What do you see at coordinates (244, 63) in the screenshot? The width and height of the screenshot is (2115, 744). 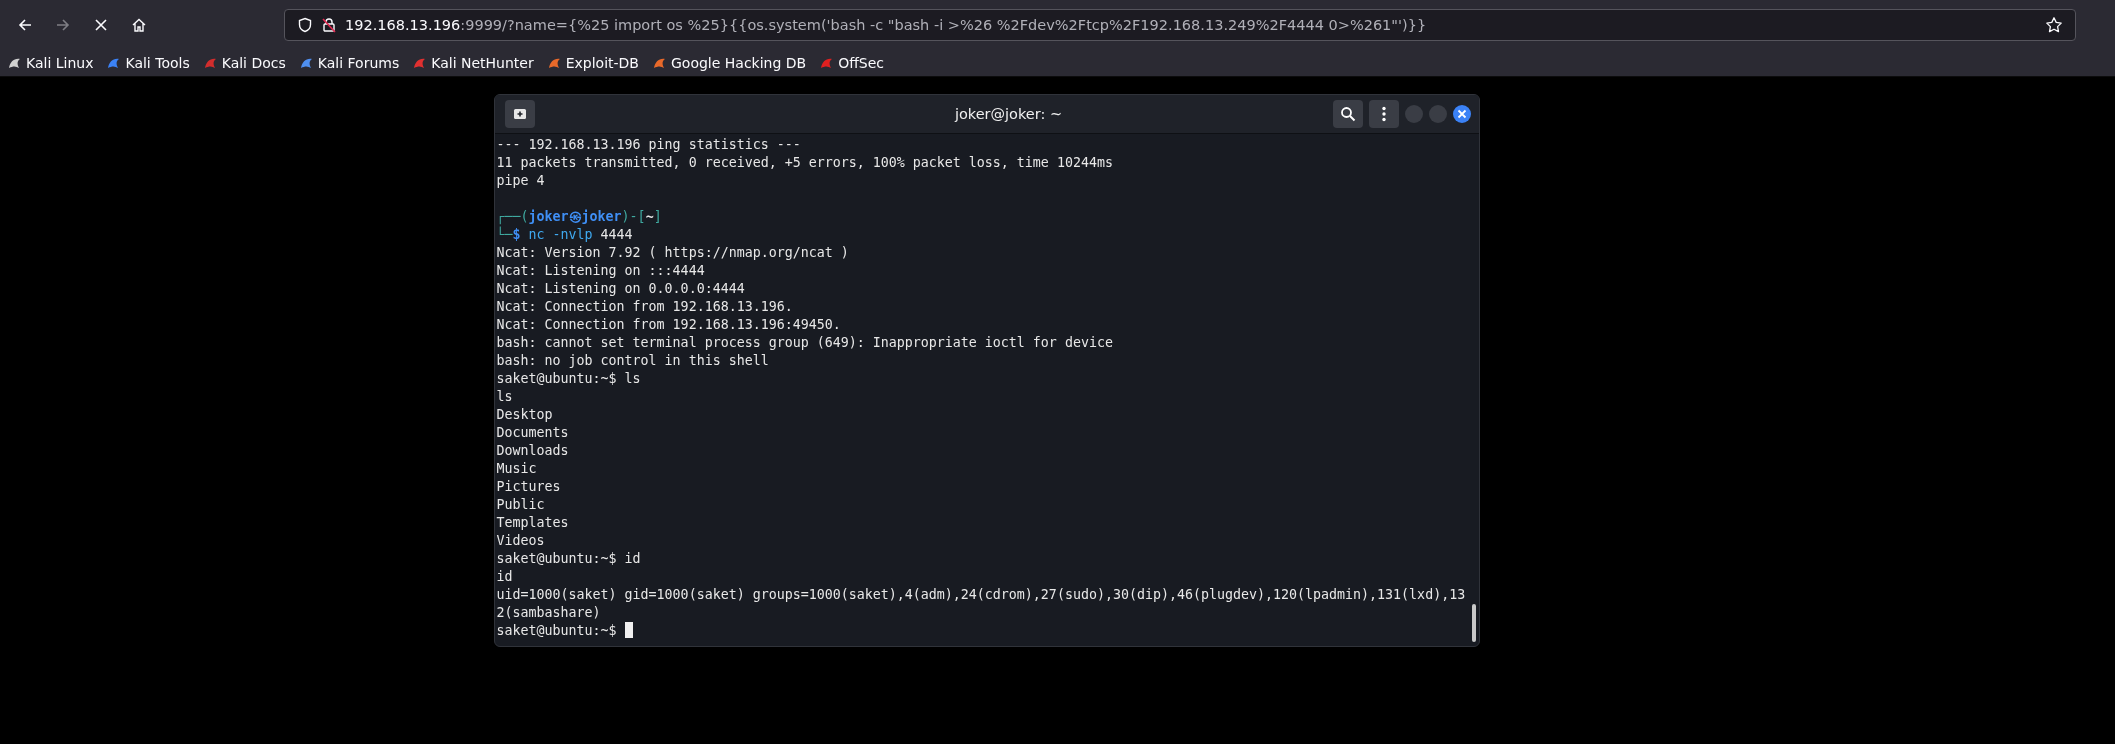 I see `bookmark-link: Kali Docs` at bounding box center [244, 63].